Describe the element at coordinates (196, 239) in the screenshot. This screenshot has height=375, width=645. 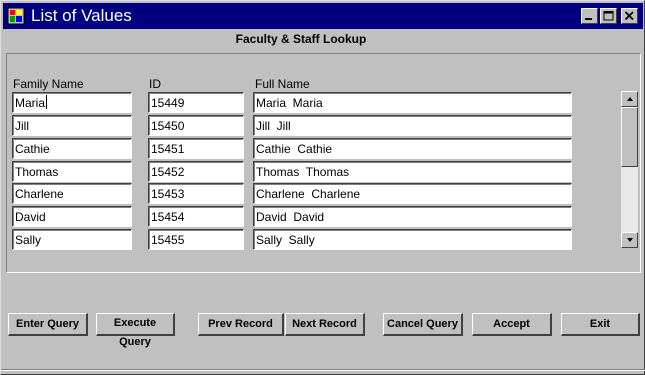
I see `id-field: 15455` at that location.